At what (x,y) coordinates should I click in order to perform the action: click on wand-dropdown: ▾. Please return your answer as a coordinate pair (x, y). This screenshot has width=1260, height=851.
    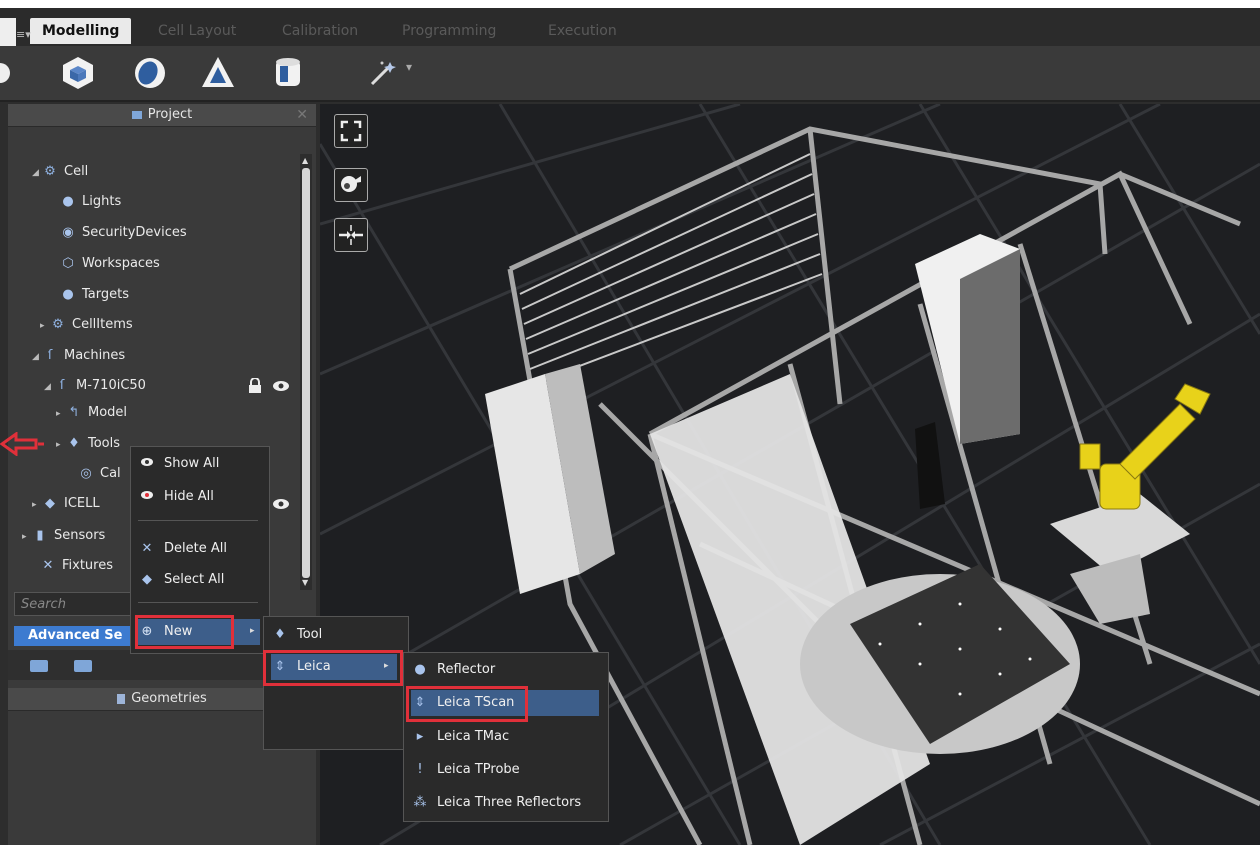
    Looking at the image, I should click on (409, 67).